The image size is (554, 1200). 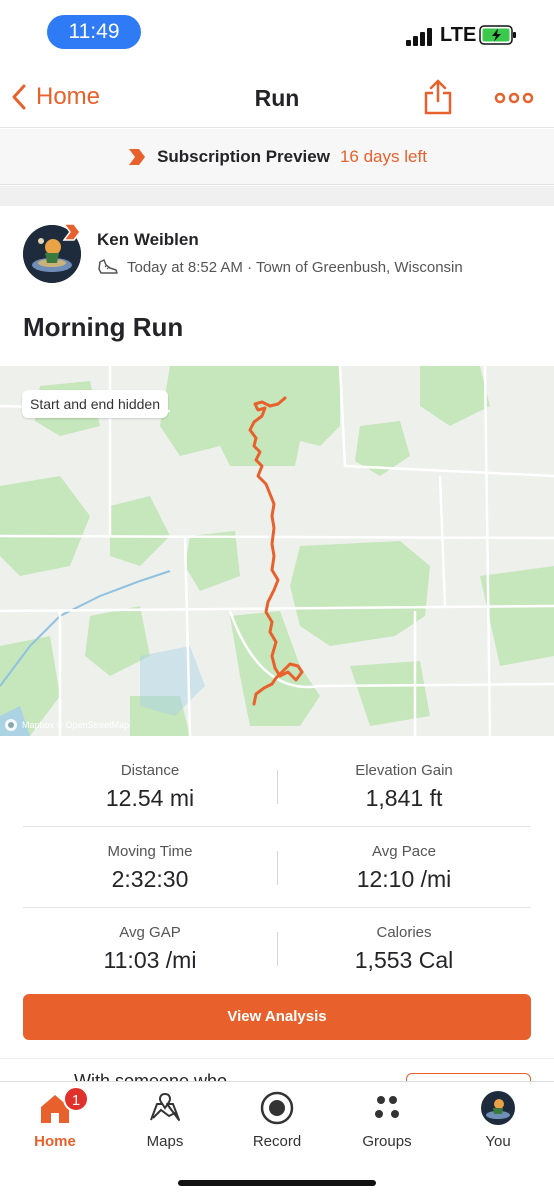 I want to click on notification-badge: 1, so click(x=76, y=1099).